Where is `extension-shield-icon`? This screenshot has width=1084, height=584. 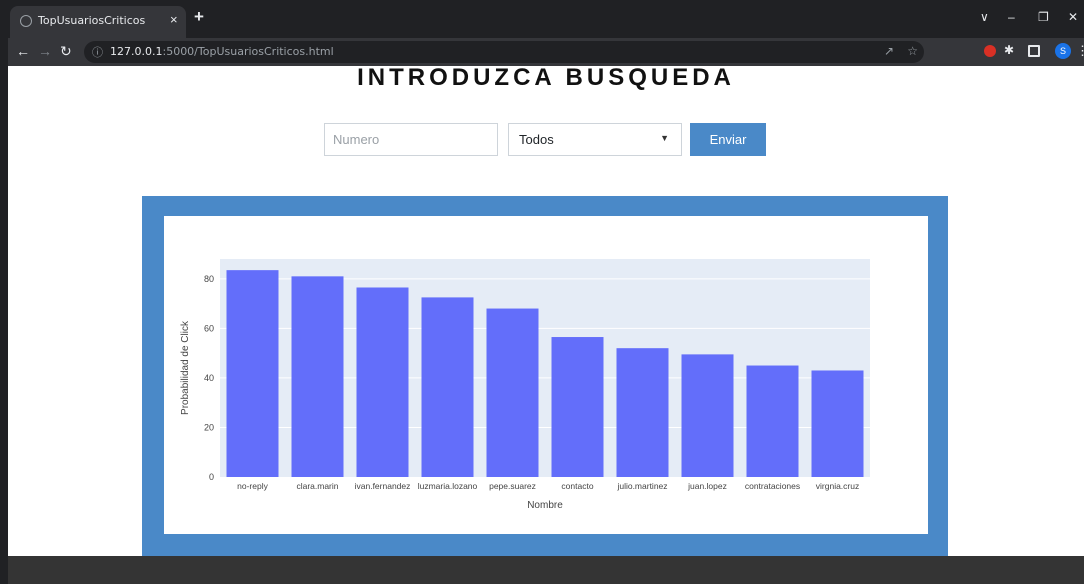 extension-shield-icon is located at coordinates (990, 51).